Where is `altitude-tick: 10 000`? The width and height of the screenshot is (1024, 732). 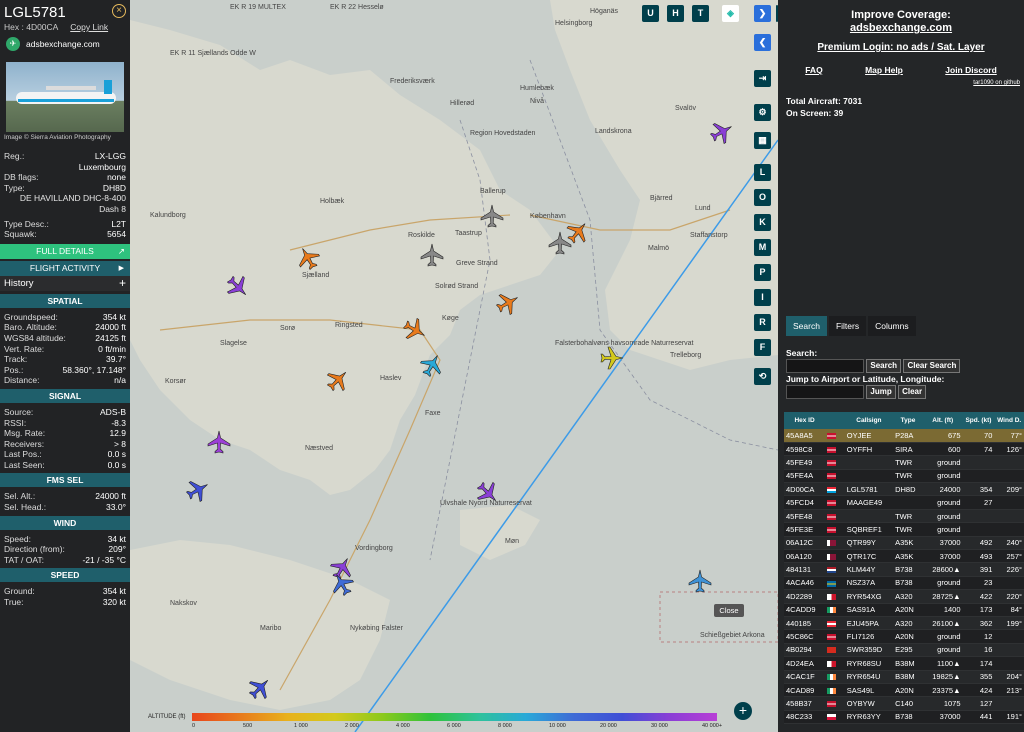
altitude-tick: 10 000 is located at coordinates (557, 726).